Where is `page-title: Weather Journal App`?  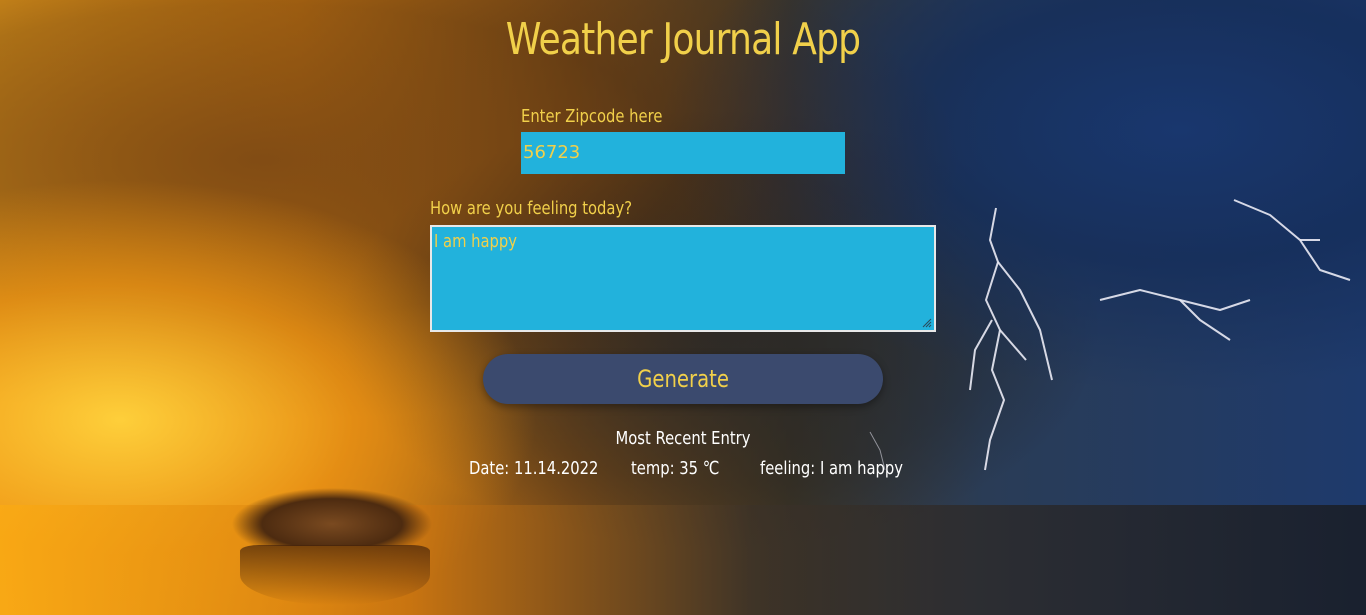 page-title: Weather Journal App is located at coordinates (683, 39).